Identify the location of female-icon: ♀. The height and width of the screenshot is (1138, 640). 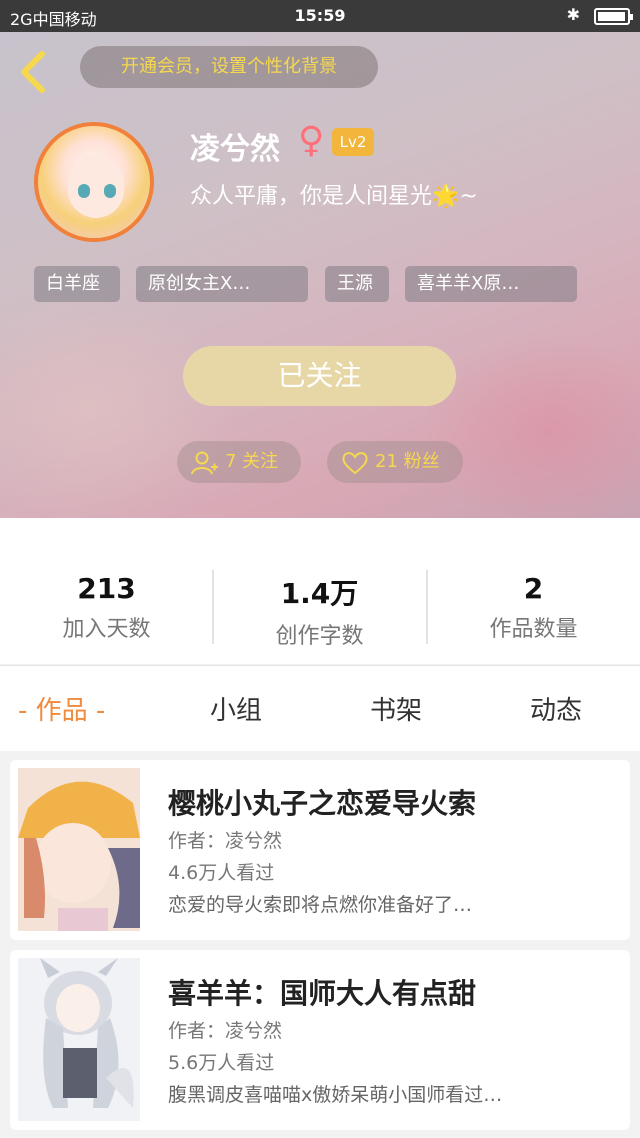
(311, 140).